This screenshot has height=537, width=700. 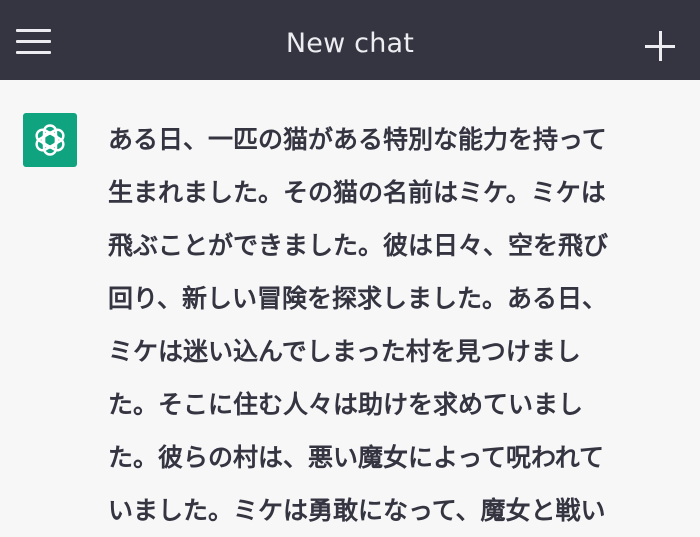 I want to click on top-bar: New chat, so click(x=350, y=40).